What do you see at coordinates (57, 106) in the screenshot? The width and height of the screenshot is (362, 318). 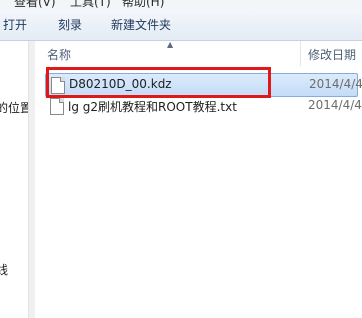 I see `text-file-icon` at bounding box center [57, 106].